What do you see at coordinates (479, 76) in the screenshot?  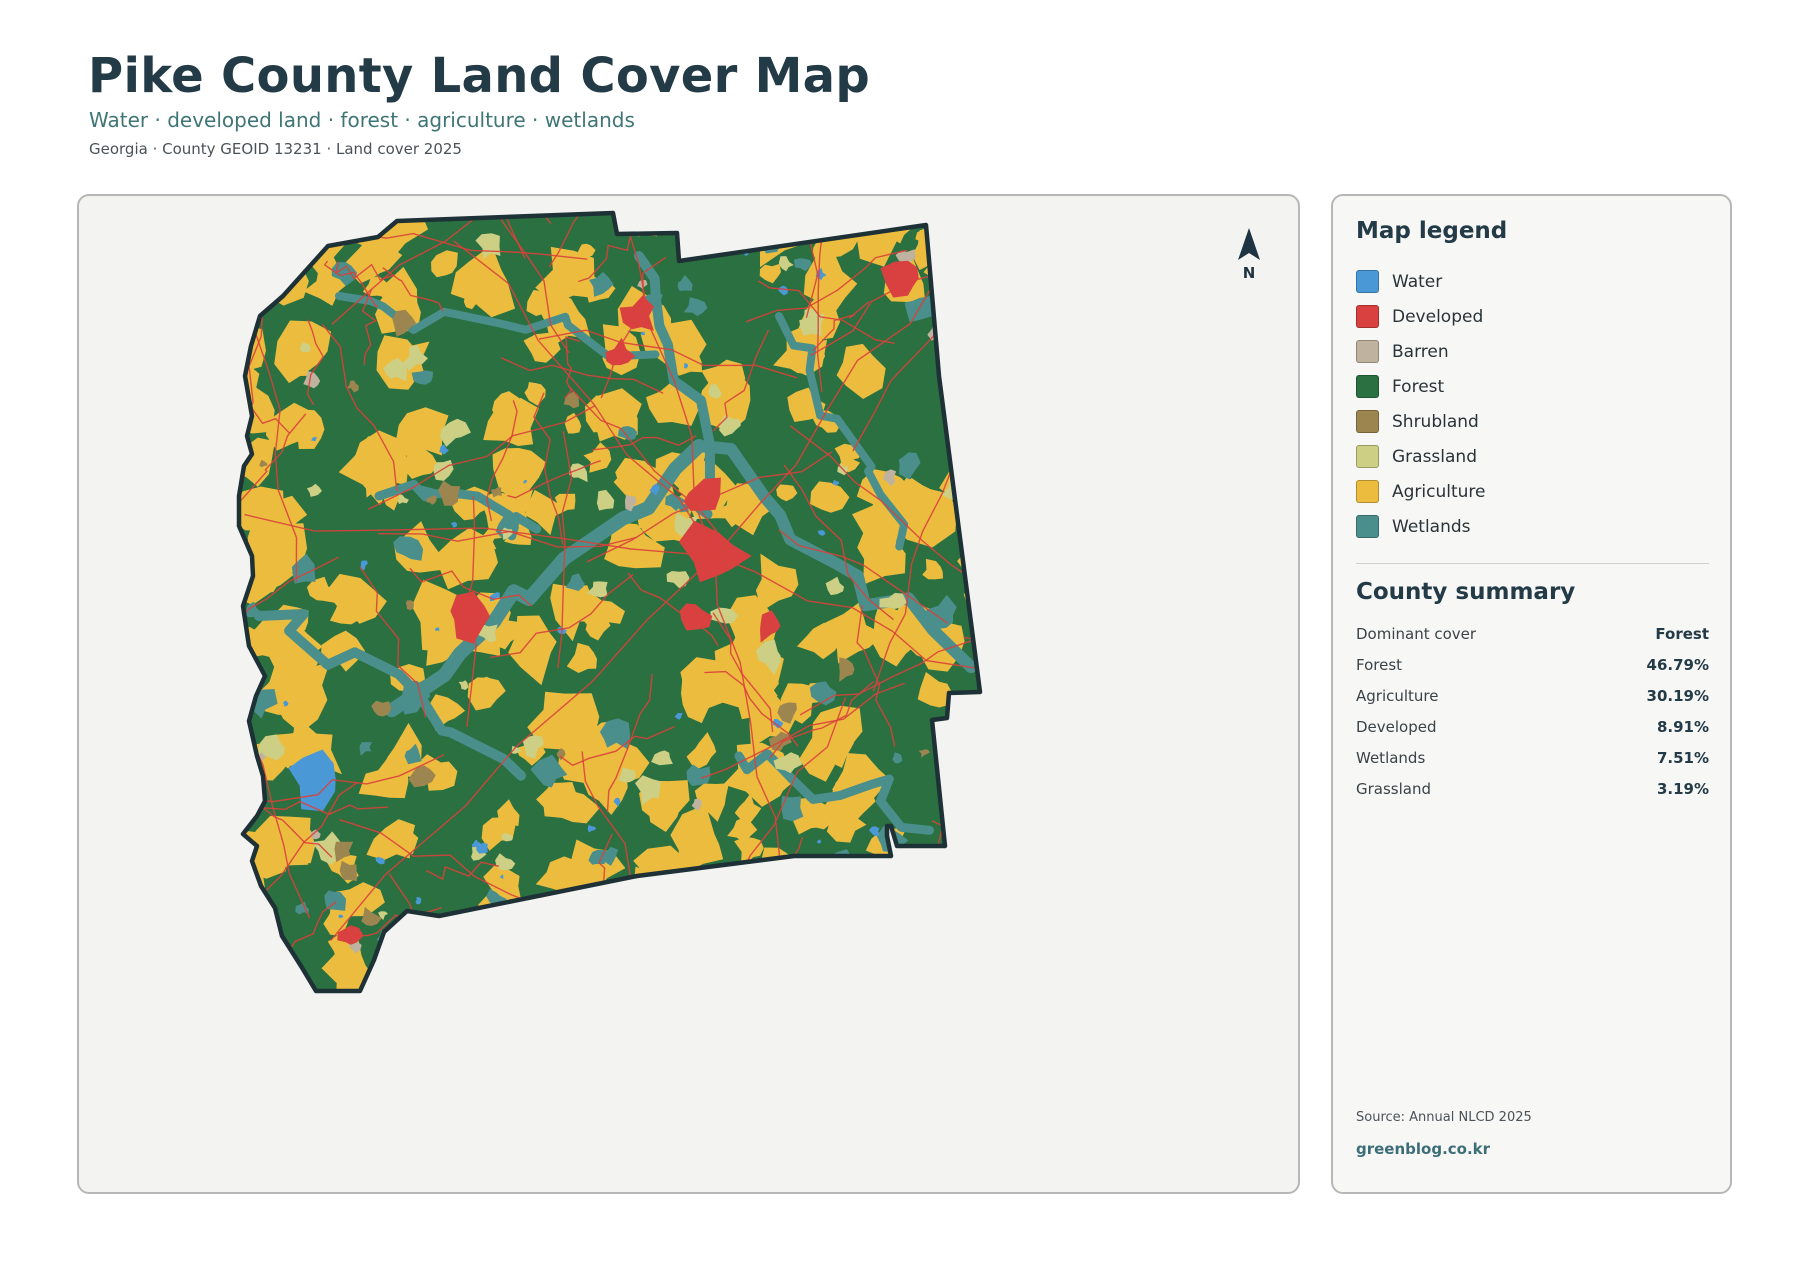 I see `page-title: Pike County Land Cover Map` at bounding box center [479, 76].